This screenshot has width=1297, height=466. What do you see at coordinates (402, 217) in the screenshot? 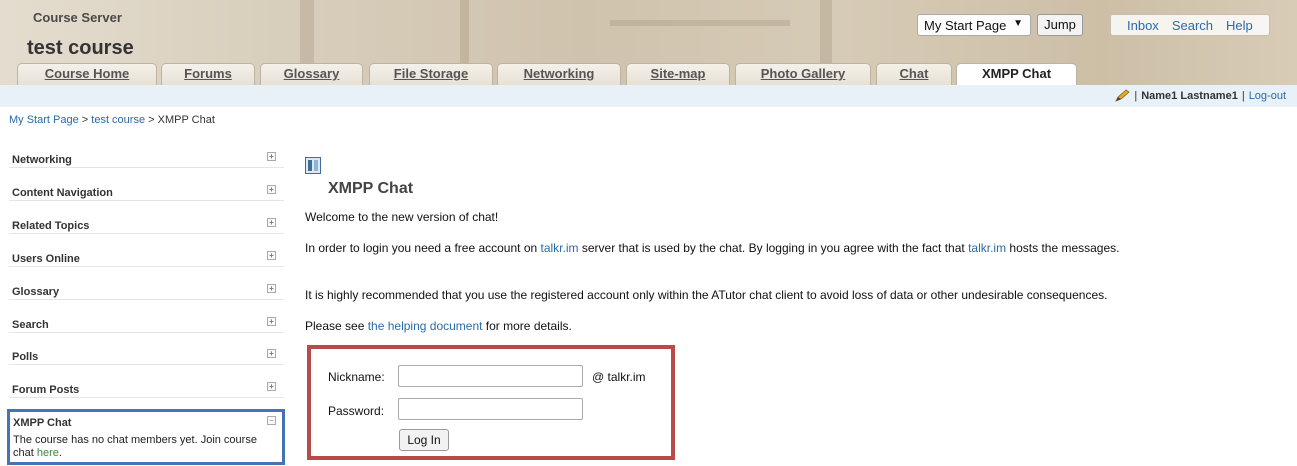
I see `welcome-text: Welcome to the new version of chat!` at bounding box center [402, 217].